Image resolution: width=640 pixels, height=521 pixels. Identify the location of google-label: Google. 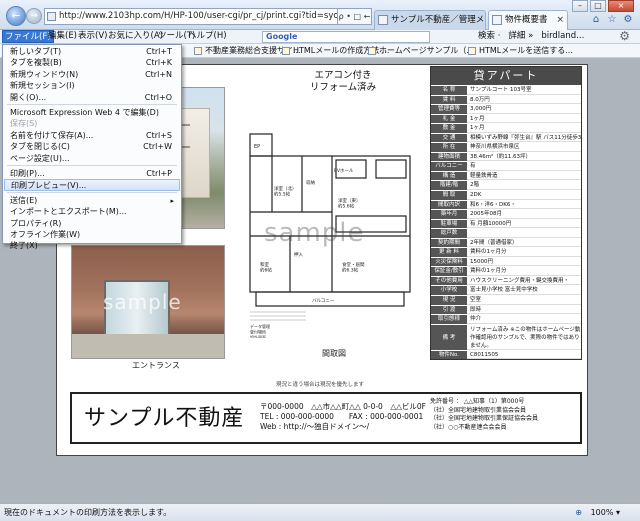
(282, 36).